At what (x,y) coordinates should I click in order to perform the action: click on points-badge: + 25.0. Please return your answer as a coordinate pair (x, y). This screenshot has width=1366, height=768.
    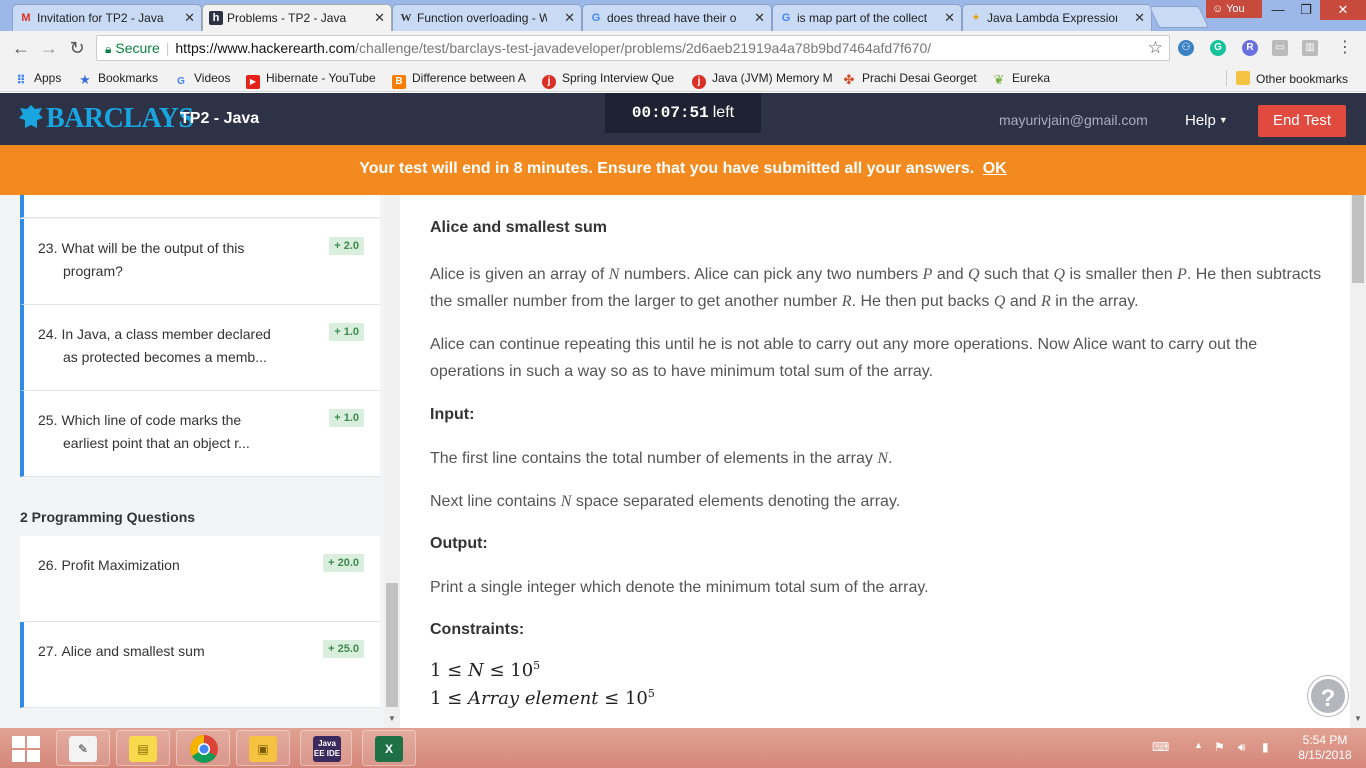
    Looking at the image, I should click on (343, 649).